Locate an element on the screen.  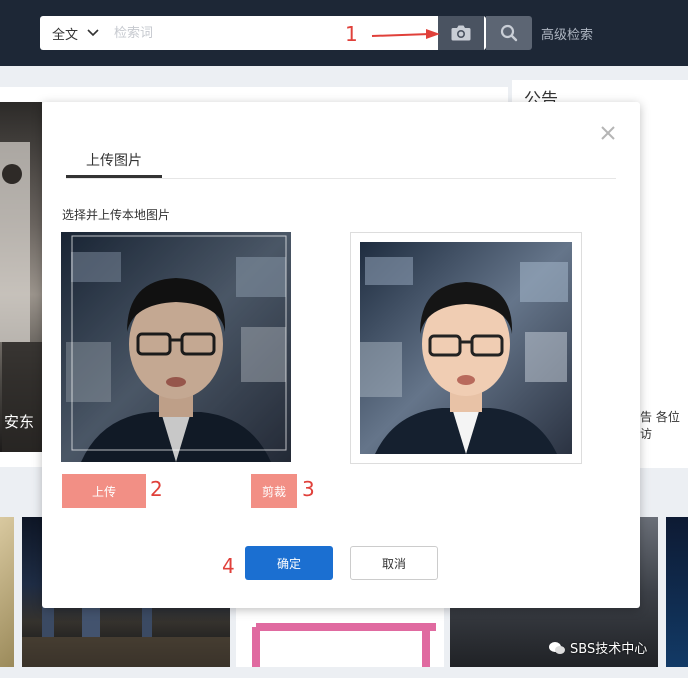
notice-snippet: 告 各位访 is located at coordinates (660, 425).